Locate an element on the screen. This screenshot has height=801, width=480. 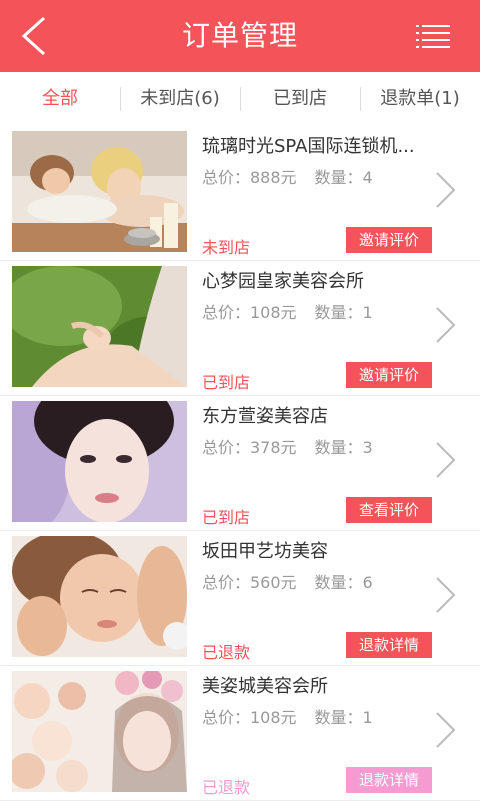
store-name: 坂田甲艺坊美容 is located at coordinates (265, 551).